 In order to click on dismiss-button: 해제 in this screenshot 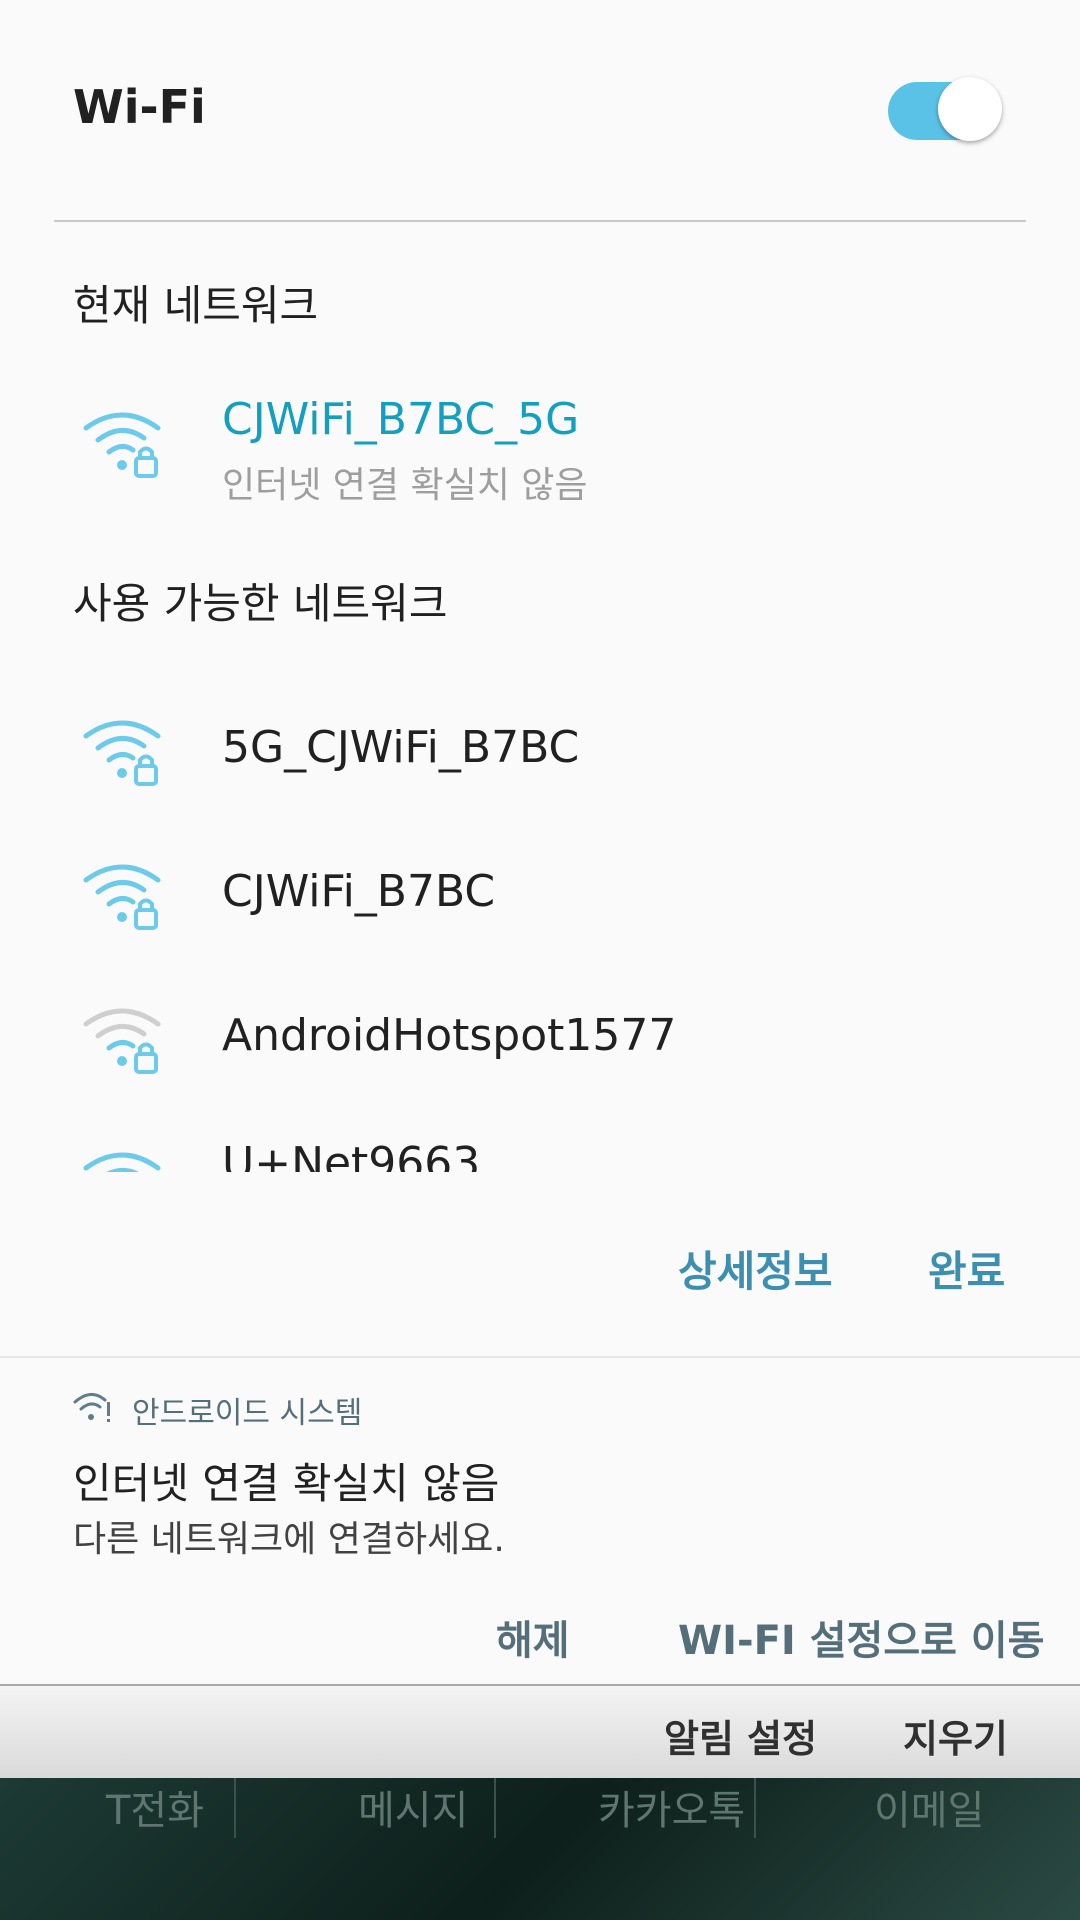, I will do `click(533, 1637)`.